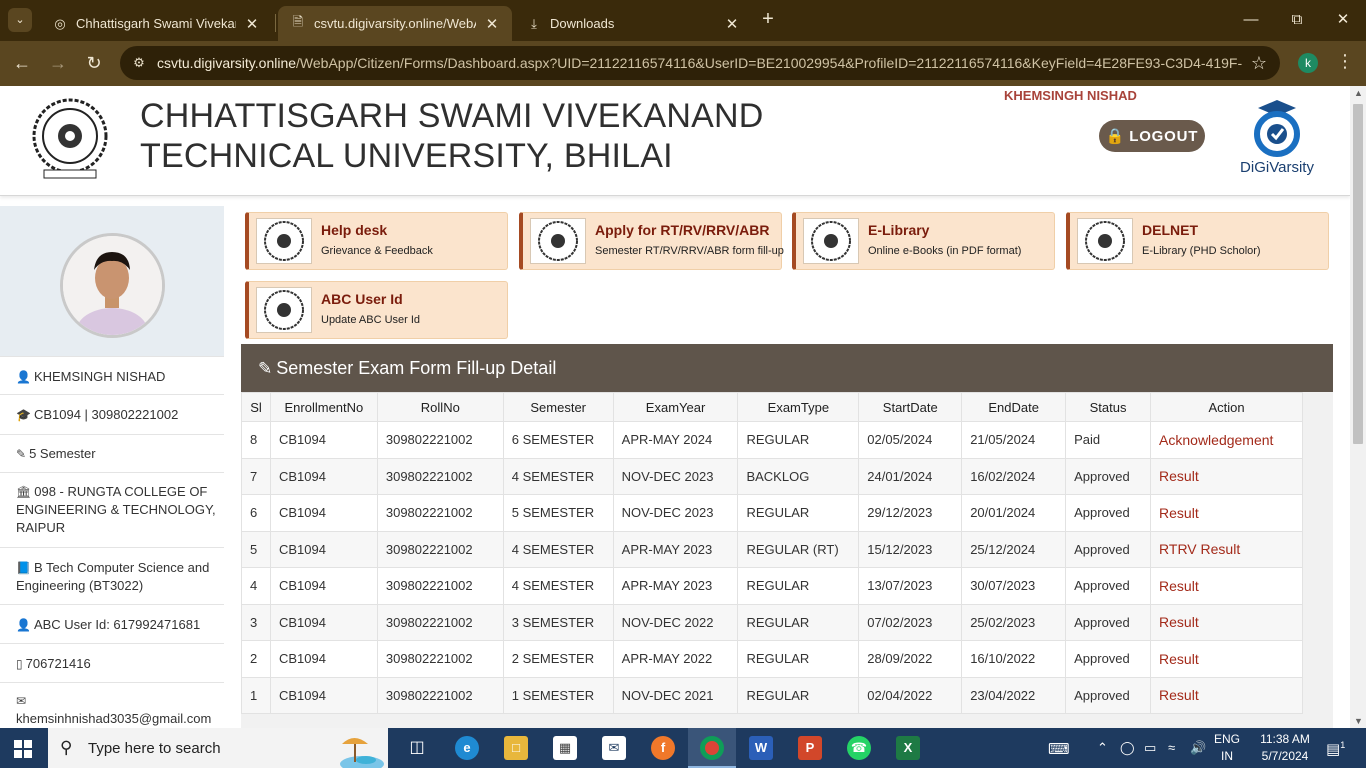  What do you see at coordinates (761, 748) in the screenshot?
I see `word-icon: W` at bounding box center [761, 748].